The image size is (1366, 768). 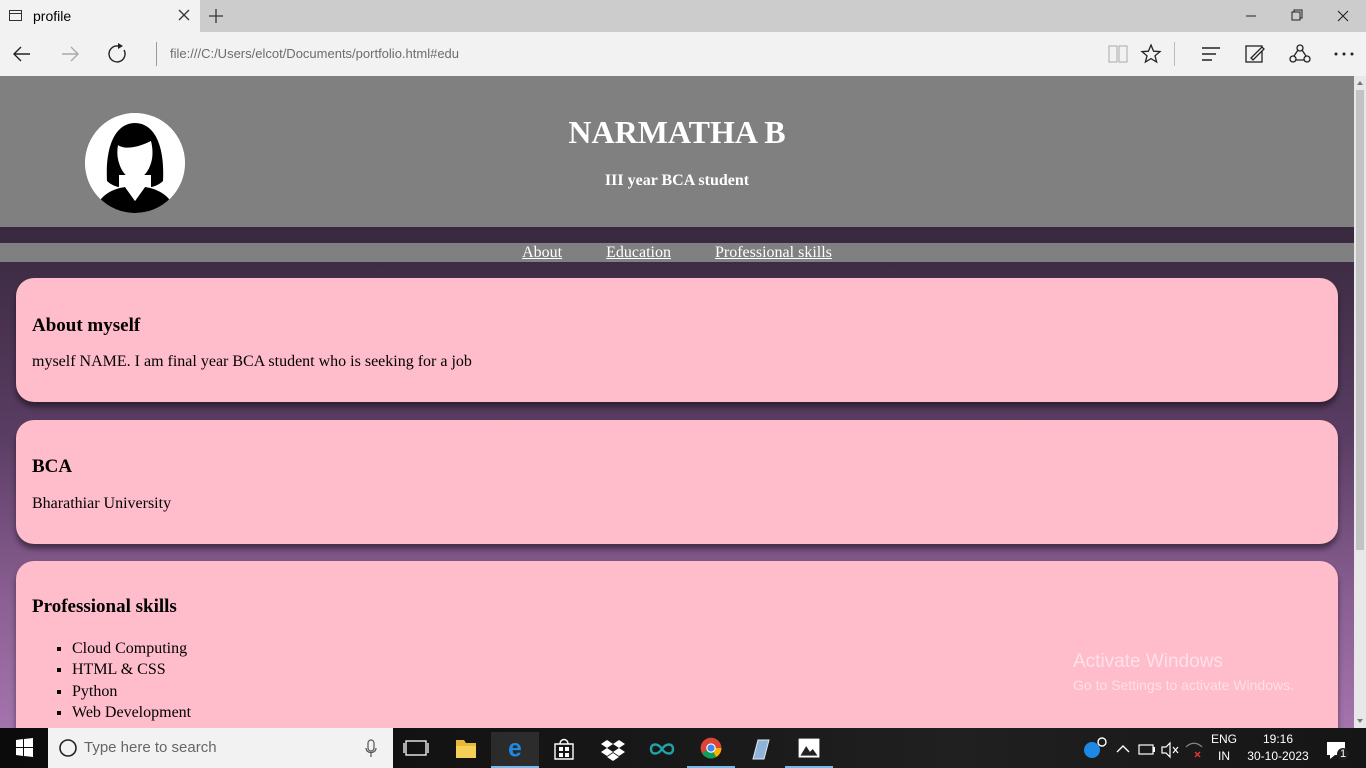 I want to click on tab-bar: profile, so click(x=683, y=16).